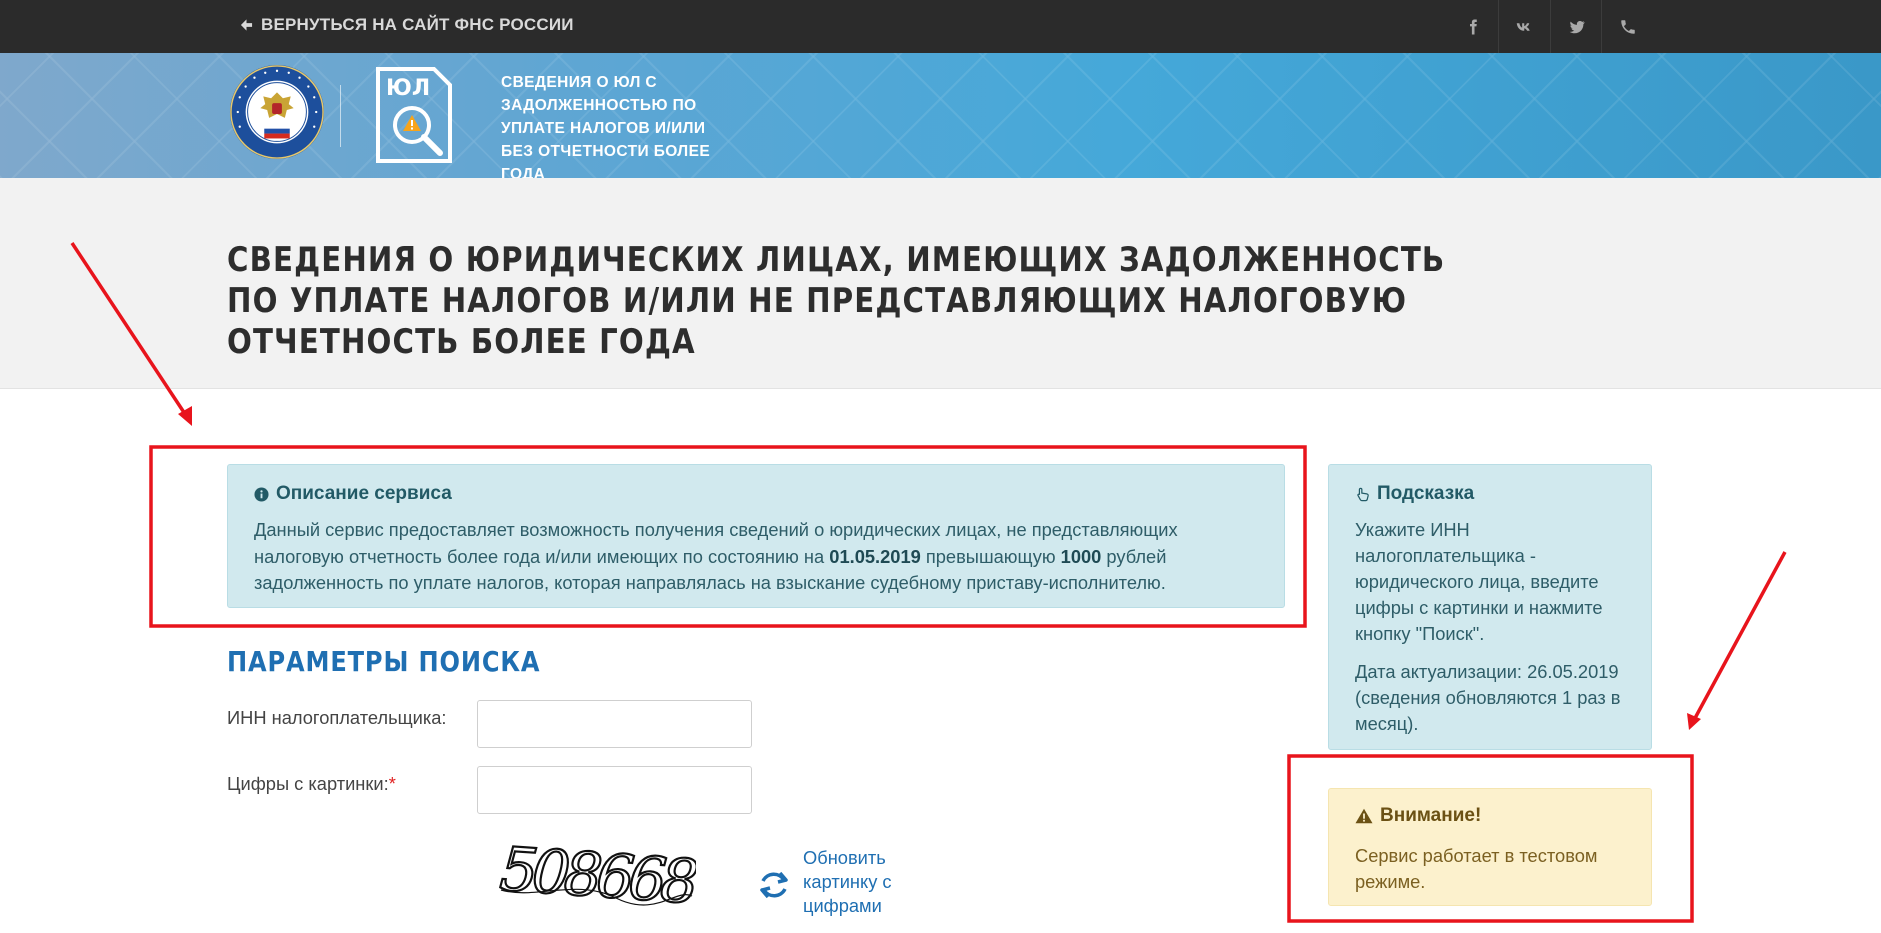 The image size is (1881, 933). What do you see at coordinates (408, 88) in the screenshot?
I see `svg-text: ЮЛ` at bounding box center [408, 88].